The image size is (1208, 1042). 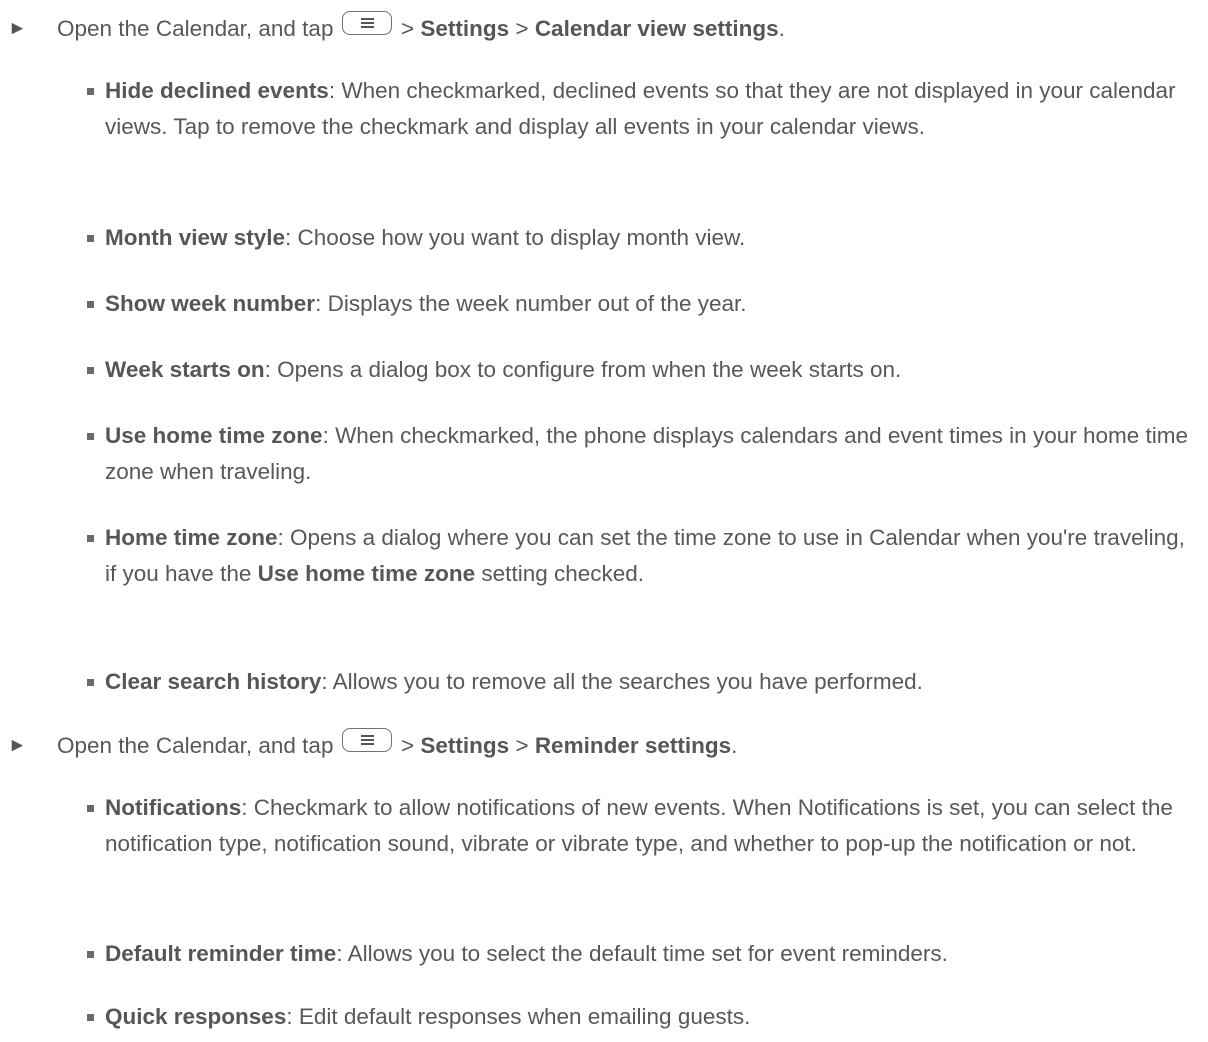 I want to click on step-menu-reminder-settings: Reminder settings, so click(x=633, y=745).